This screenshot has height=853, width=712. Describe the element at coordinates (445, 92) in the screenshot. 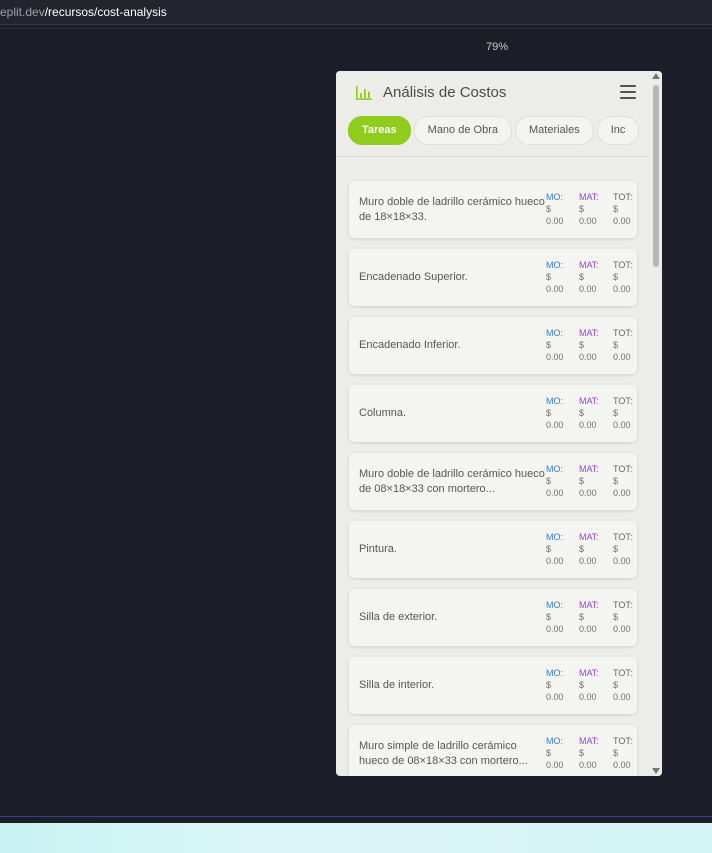

I see `app-title: Análisis de Costos` at that location.